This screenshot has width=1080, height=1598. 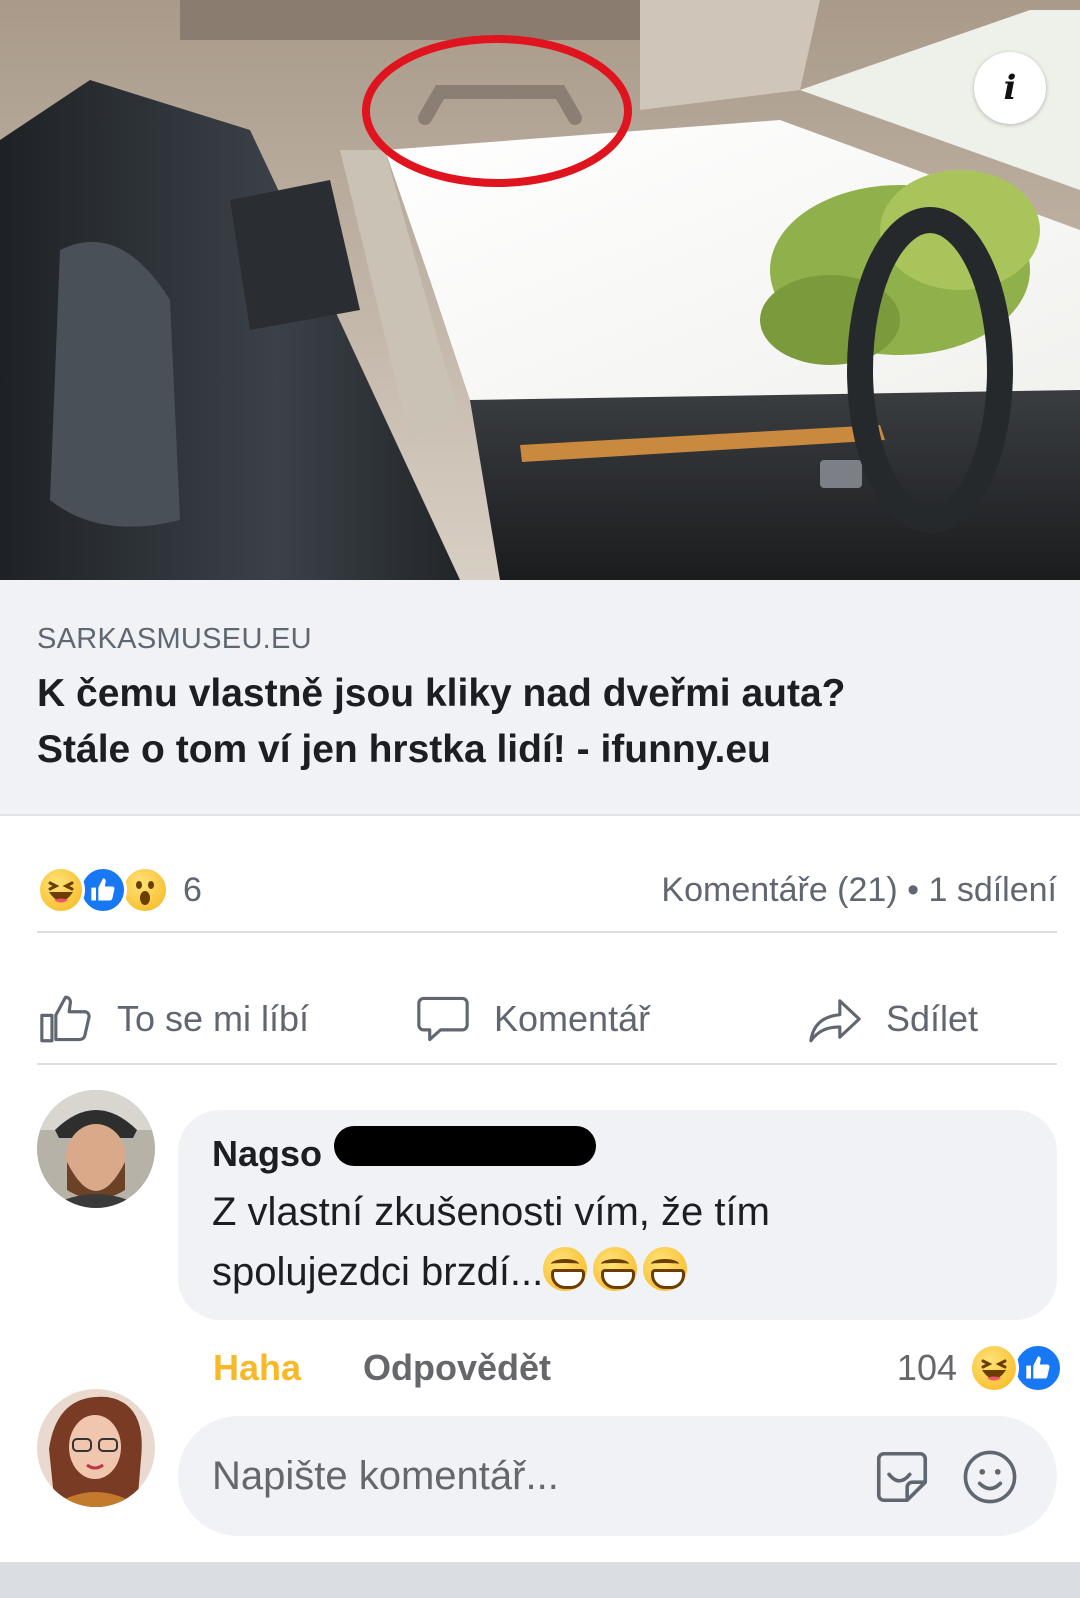 I want to click on comment-button-label: Komentář, so click(x=572, y=1018).